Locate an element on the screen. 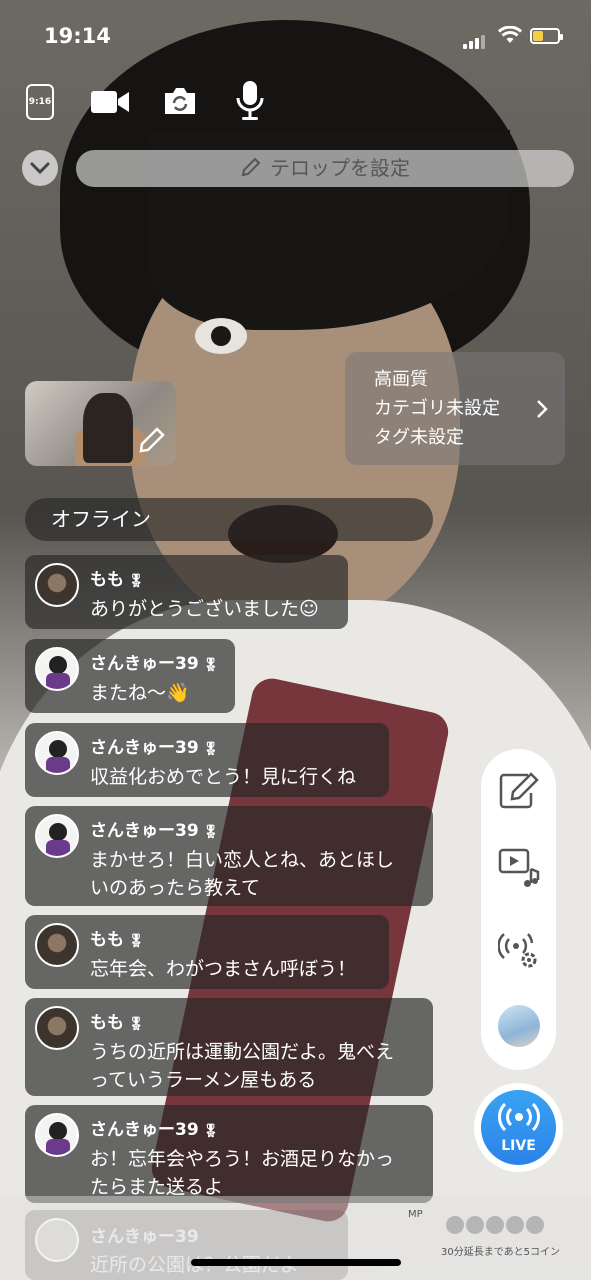 The width and height of the screenshot is (591, 1280). switch-camera-icon is located at coordinates (180, 101).